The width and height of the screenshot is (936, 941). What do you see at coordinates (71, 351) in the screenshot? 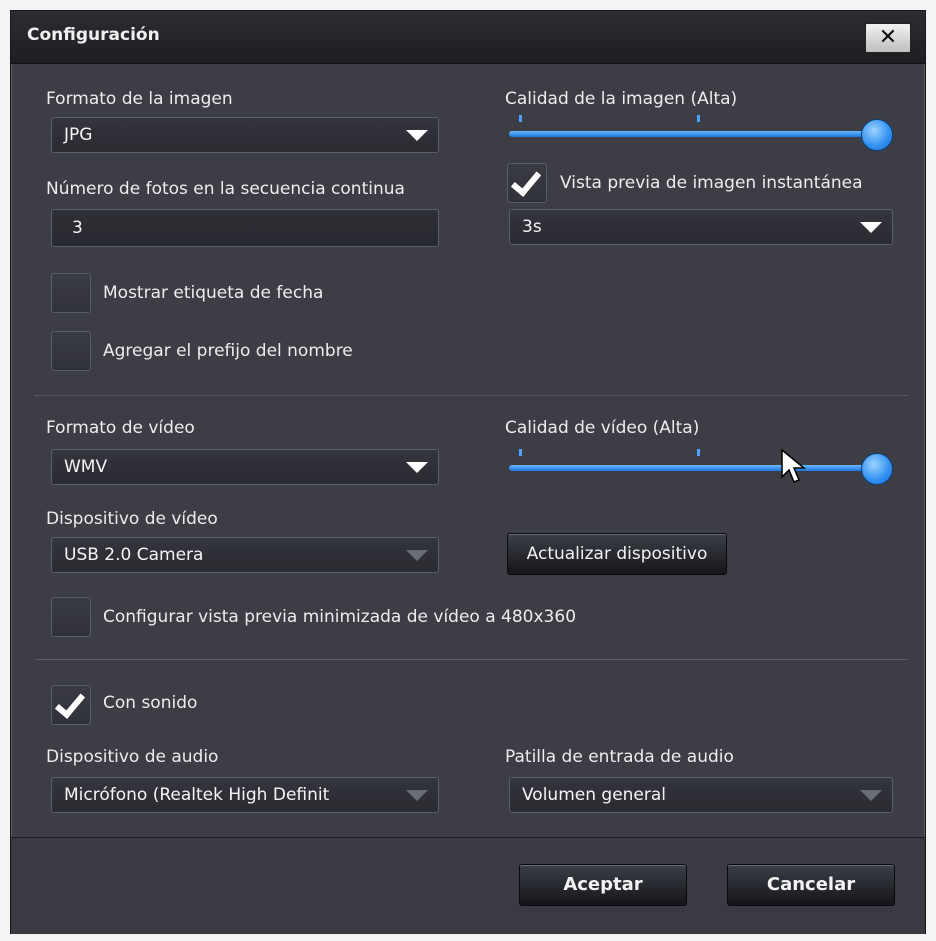
I see `name-prefix-checkbox` at bounding box center [71, 351].